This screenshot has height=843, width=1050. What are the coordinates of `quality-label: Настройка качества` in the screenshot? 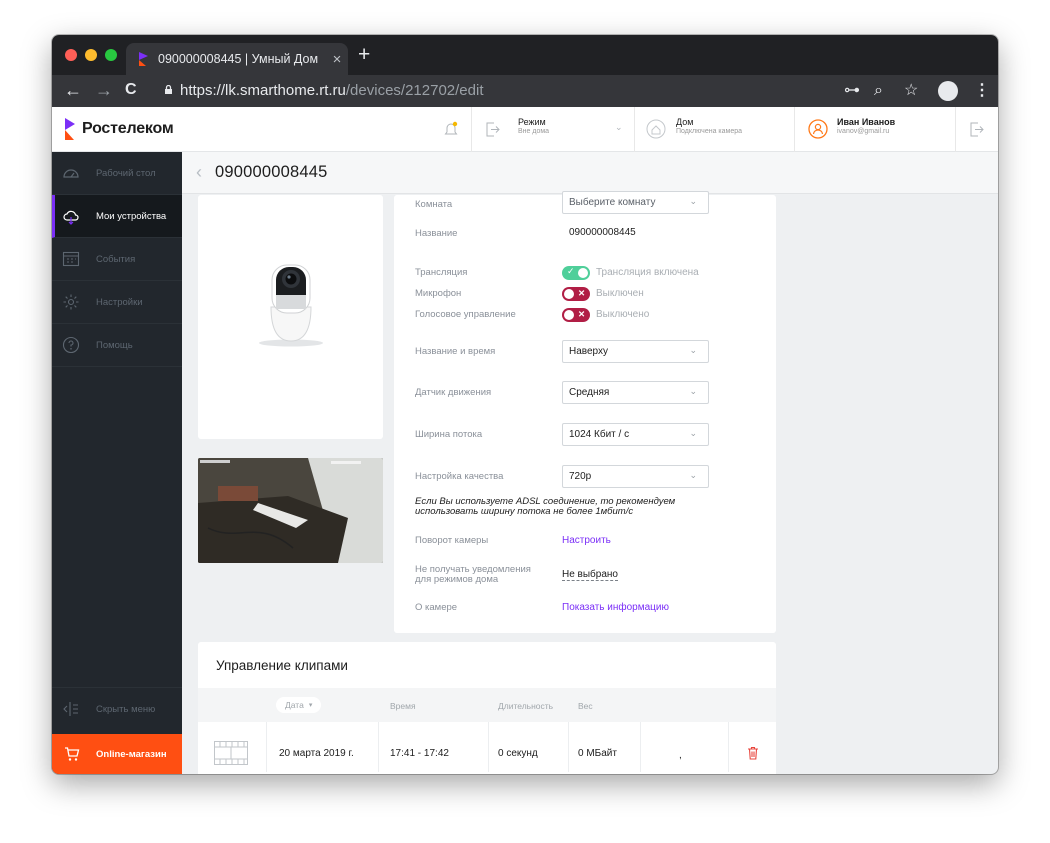 It's located at (459, 476).